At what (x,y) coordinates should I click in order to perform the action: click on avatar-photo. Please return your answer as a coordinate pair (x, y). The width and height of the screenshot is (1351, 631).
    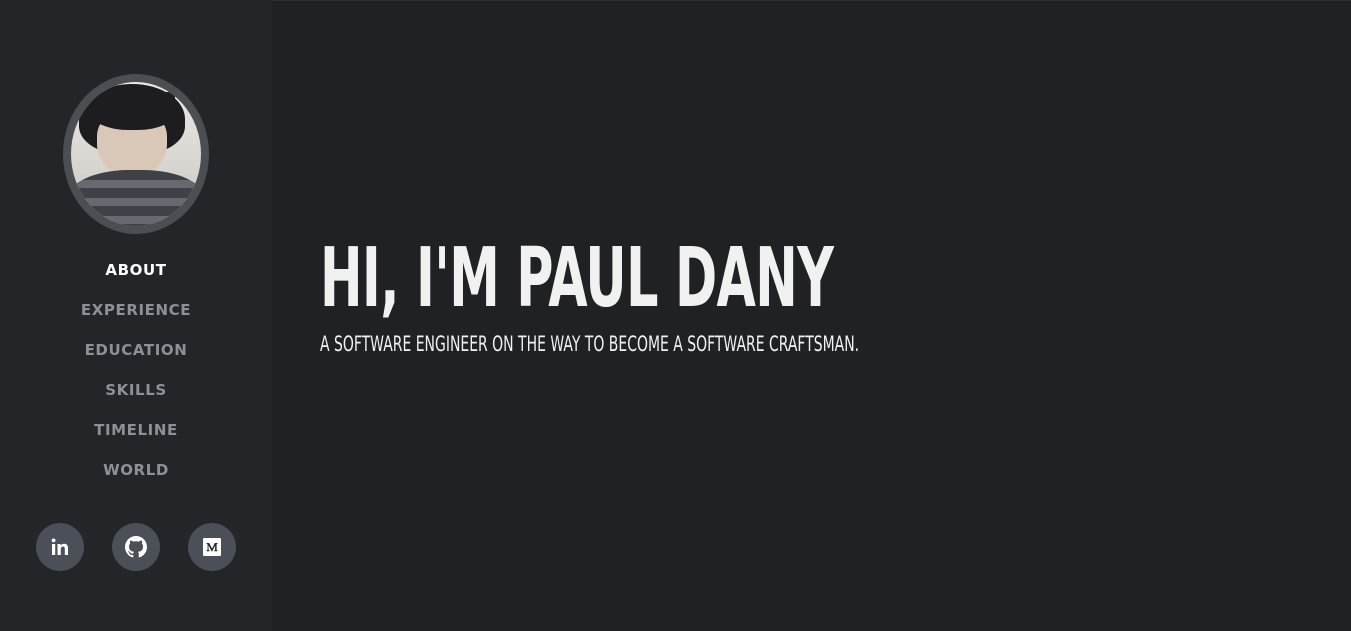
    Looking at the image, I should click on (136, 154).